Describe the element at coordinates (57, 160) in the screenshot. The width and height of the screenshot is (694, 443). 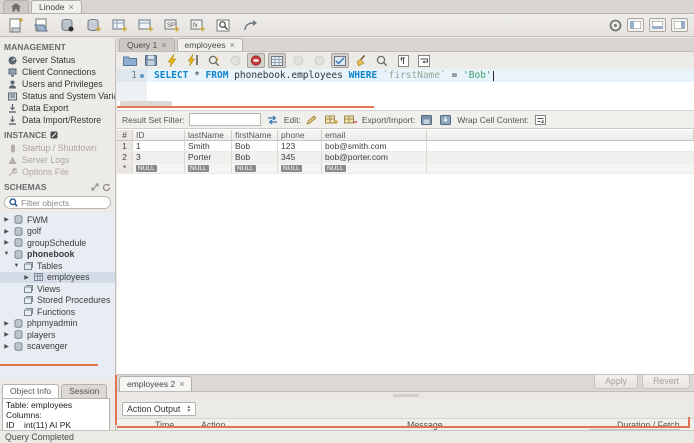
I see `sidebar-item-server-logs: Server Logs` at that location.